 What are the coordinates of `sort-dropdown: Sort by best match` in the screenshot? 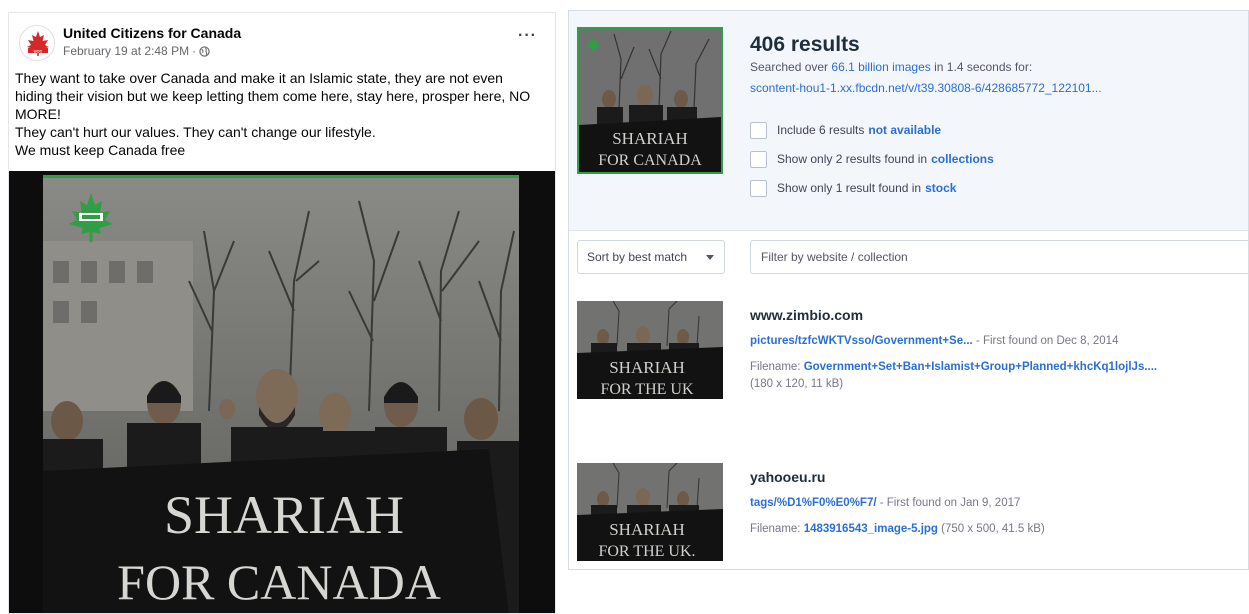 It's located at (651, 257).